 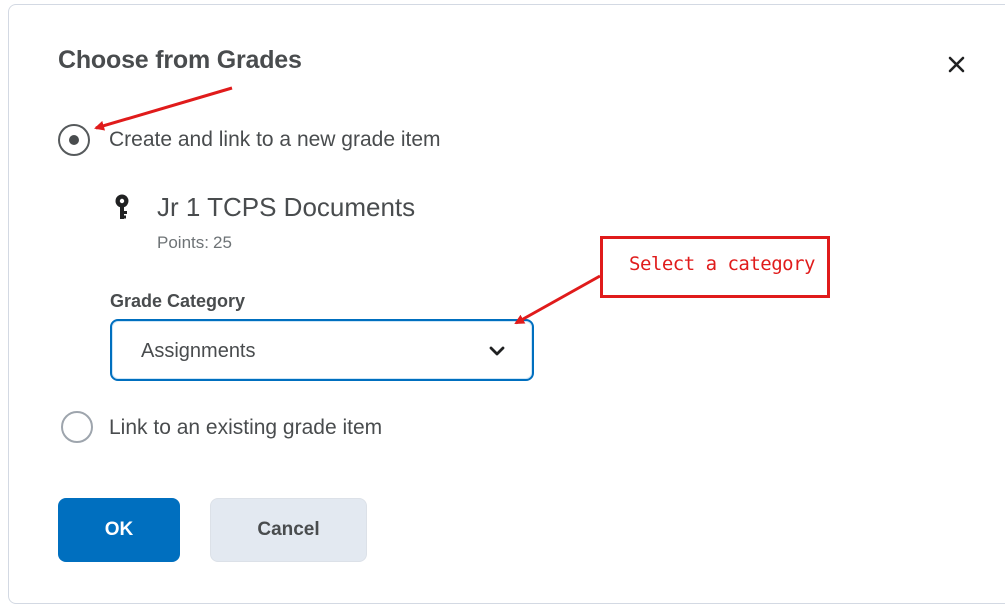 What do you see at coordinates (123, 208) in the screenshot?
I see `grade-item-icon` at bounding box center [123, 208].